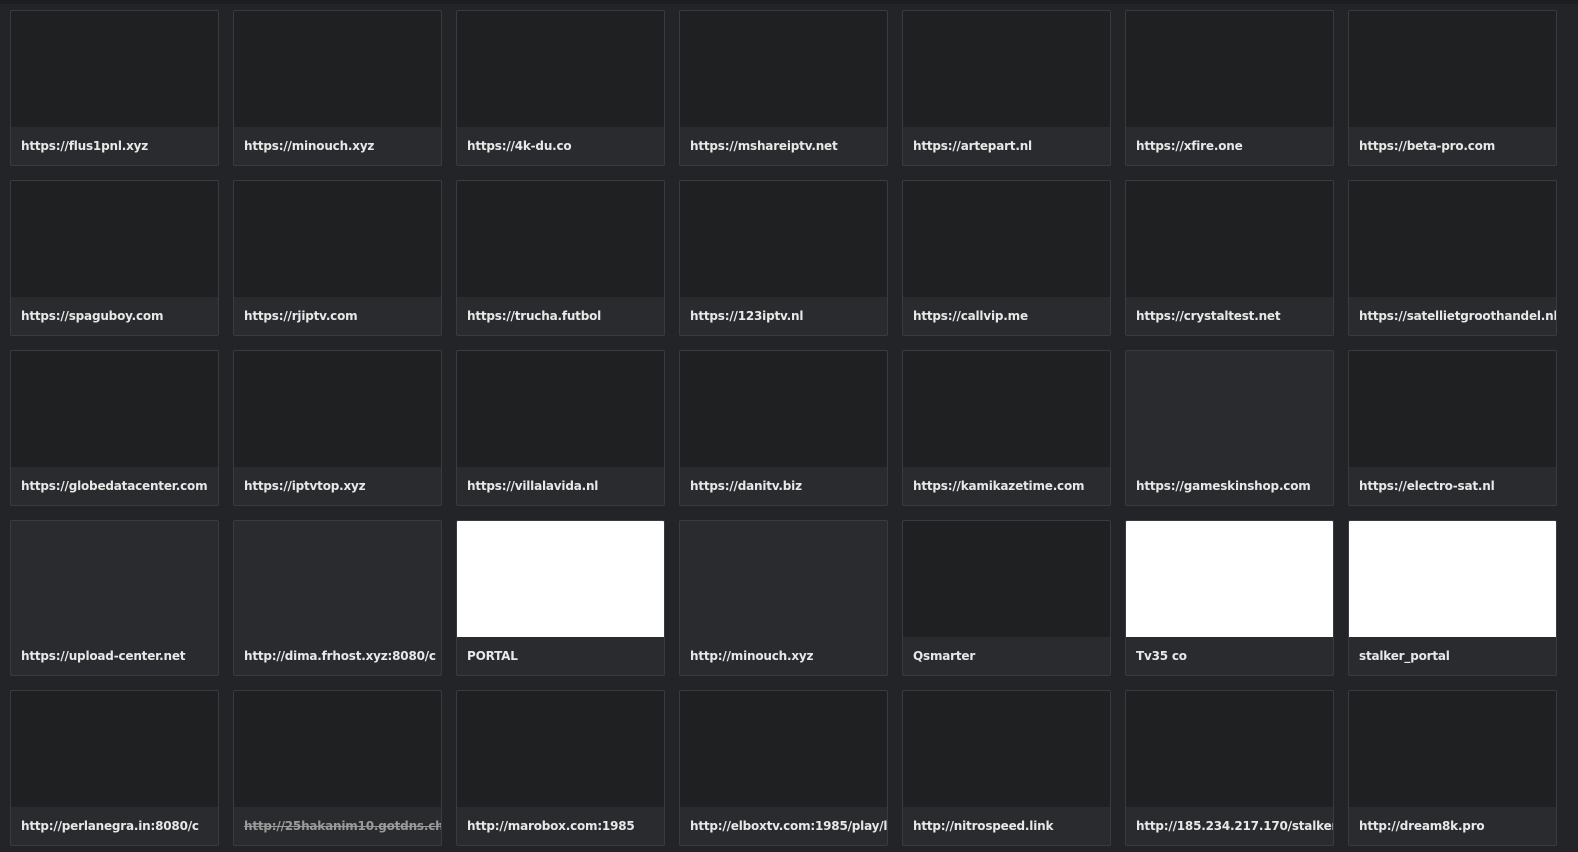  I want to click on portal-label: https://globedatacenter.com, so click(114, 486).